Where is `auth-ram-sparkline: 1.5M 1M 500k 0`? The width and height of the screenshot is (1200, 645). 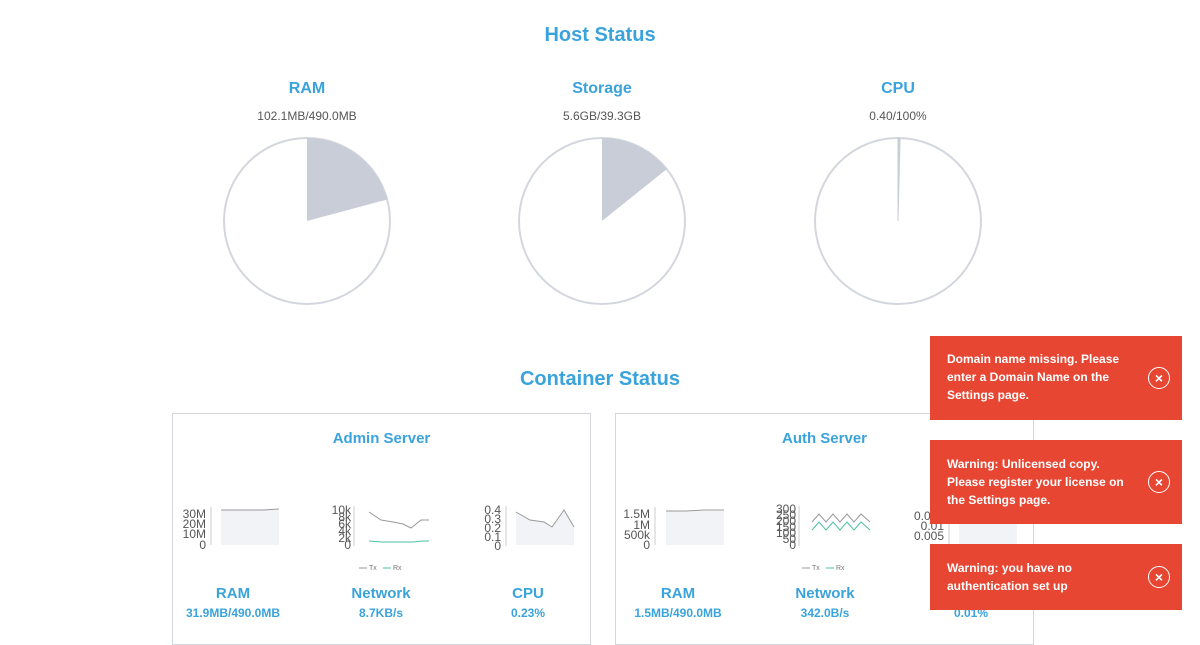
auth-ram-sparkline: 1.5M 1M 500k 0 is located at coordinates (673, 529).